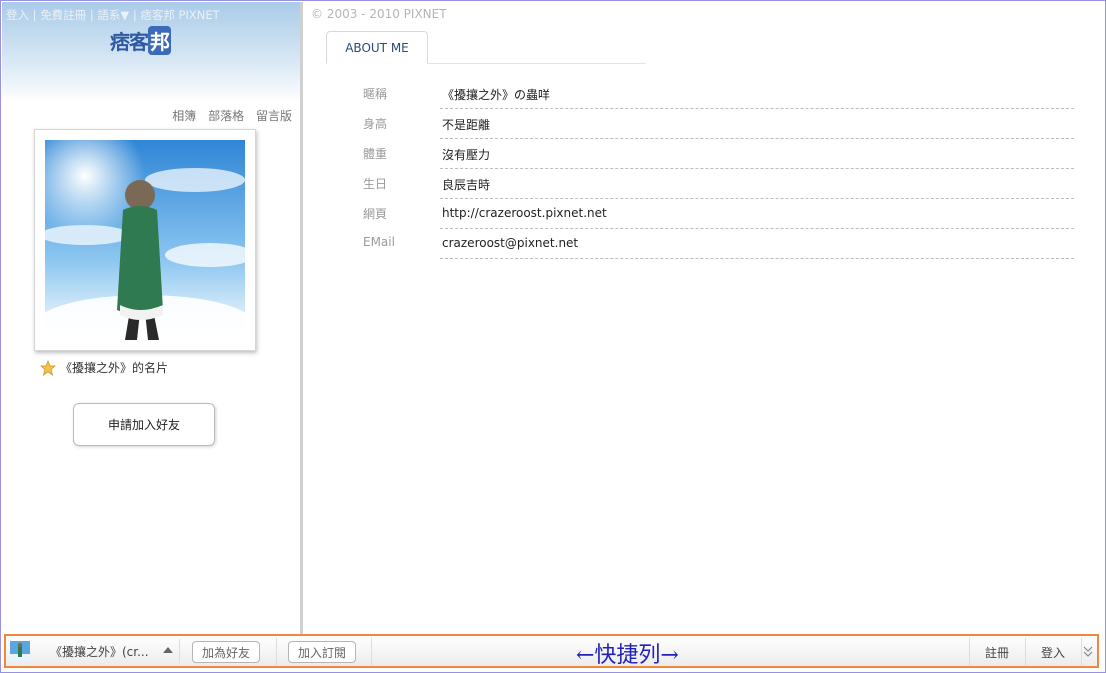  I want to click on tab-about-me: ABOUT ME, so click(377, 47).